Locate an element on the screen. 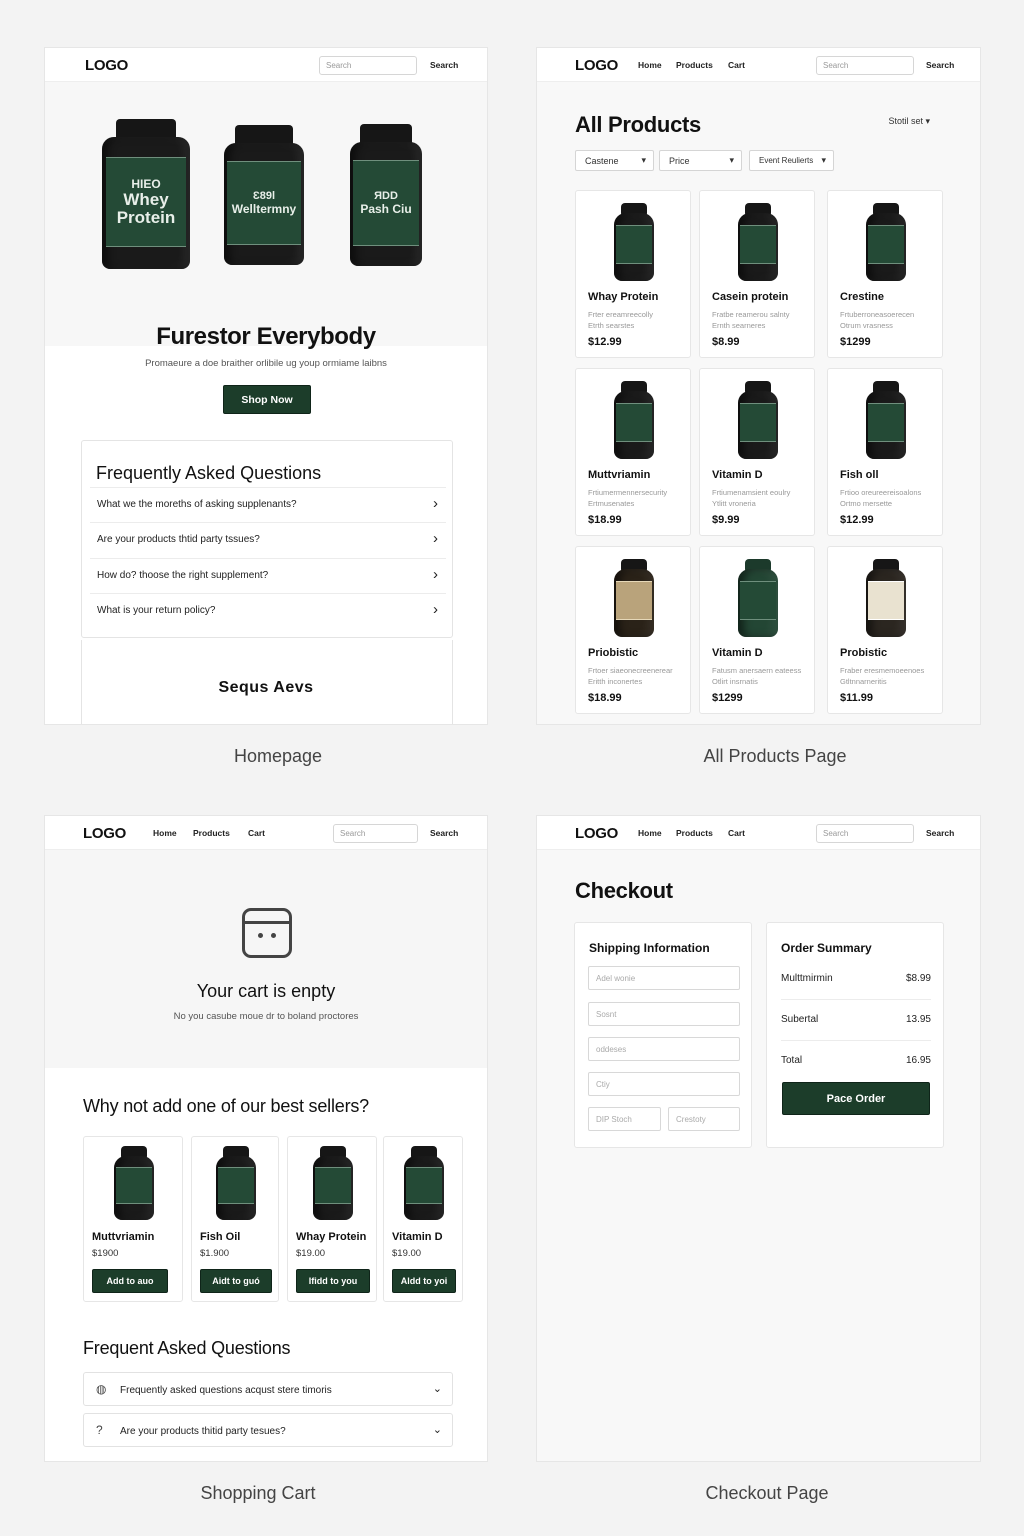 The height and width of the screenshot is (1536, 1024). sort-dropdown: Stotil set ▾ is located at coordinates (909, 121).